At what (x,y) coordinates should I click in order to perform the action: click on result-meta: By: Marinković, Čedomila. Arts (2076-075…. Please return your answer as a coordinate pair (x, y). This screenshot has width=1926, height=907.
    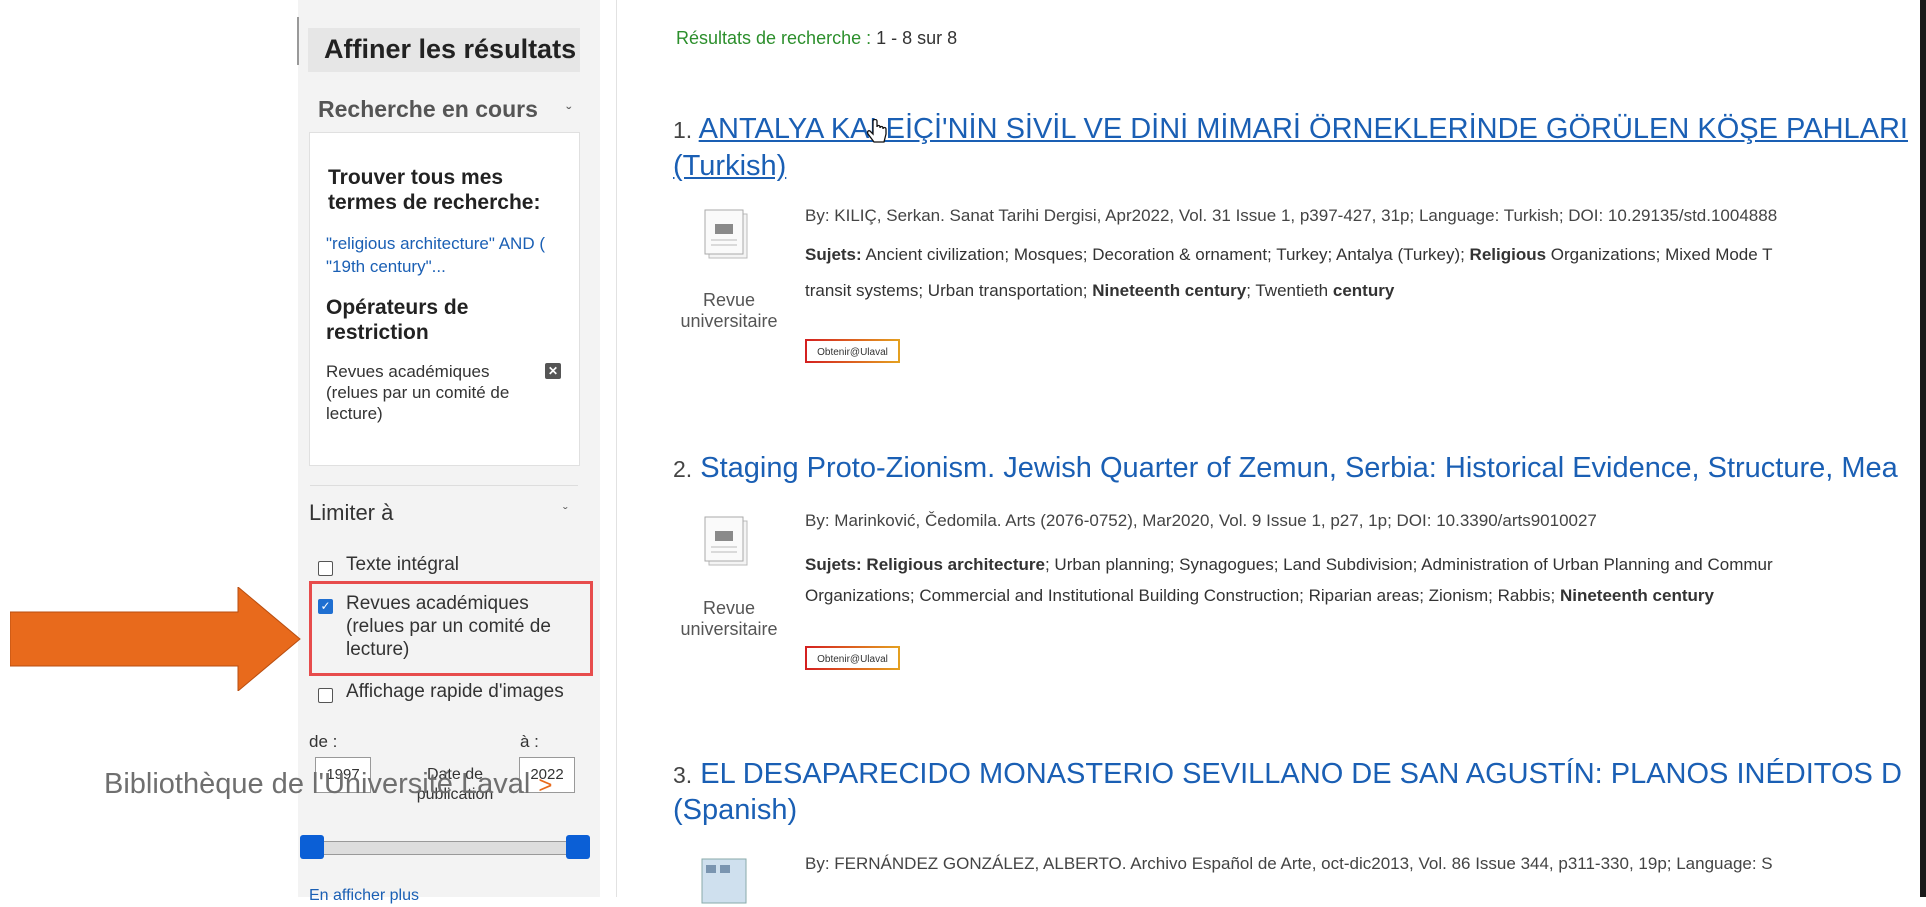
    Looking at the image, I should click on (1201, 520).